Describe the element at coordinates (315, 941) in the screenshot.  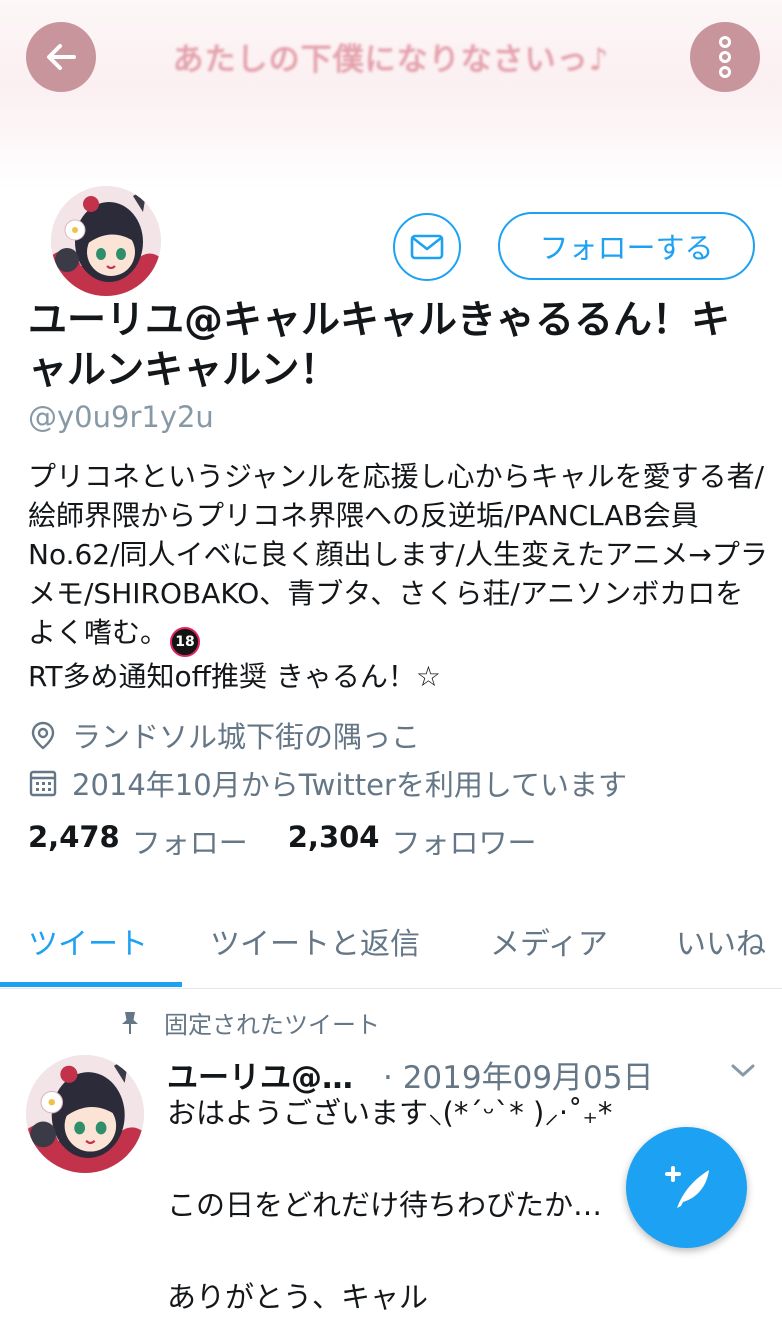
I see `tab-tweets-and-replies: ツイートと返信` at that location.